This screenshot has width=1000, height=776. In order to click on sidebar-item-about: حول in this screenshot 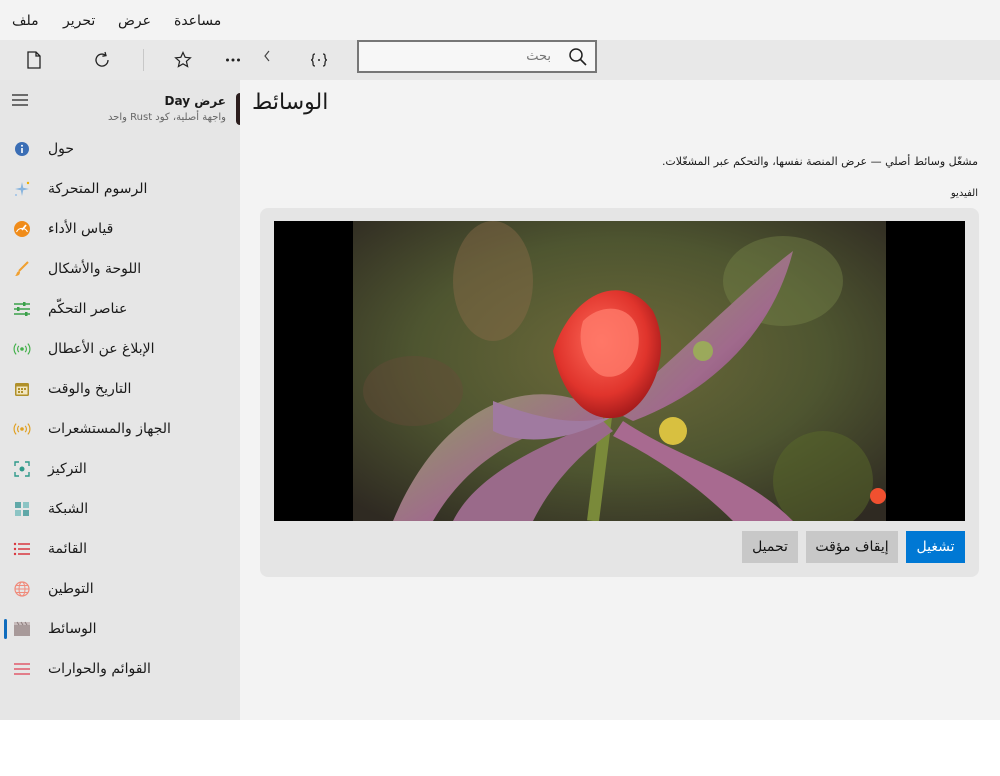, I will do `click(120, 149)`.